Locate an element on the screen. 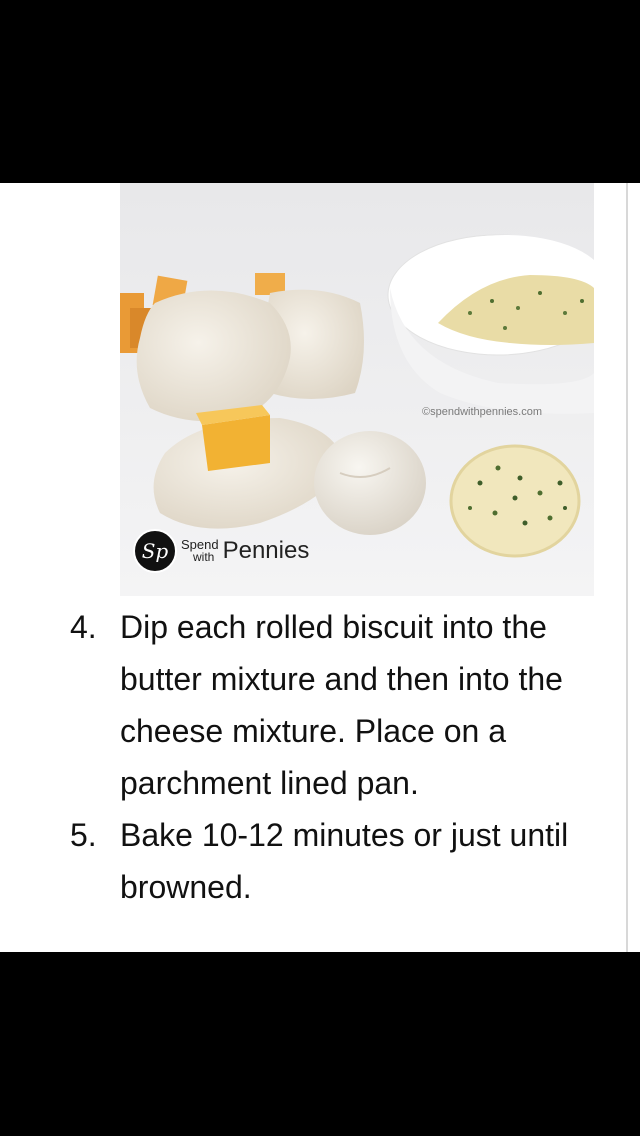 This screenshot has height=1136, width=640. logo-text-small: Spend with is located at coordinates (198, 551).